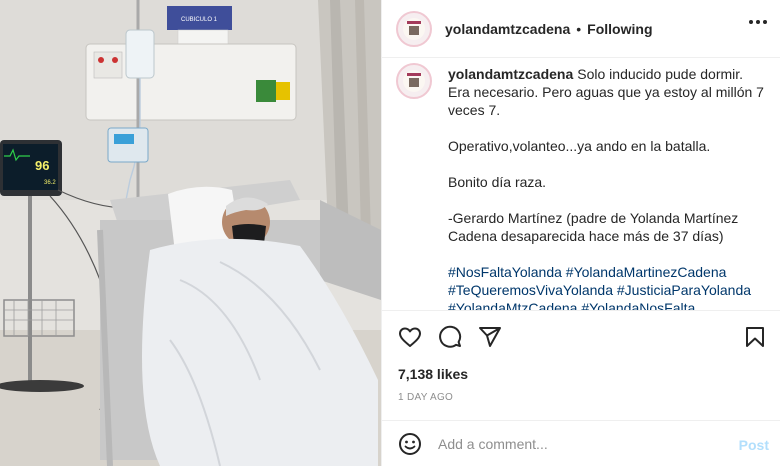 The width and height of the screenshot is (780, 466). What do you see at coordinates (414, 28) in the screenshot?
I see `profile-avatar` at bounding box center [414, 28].